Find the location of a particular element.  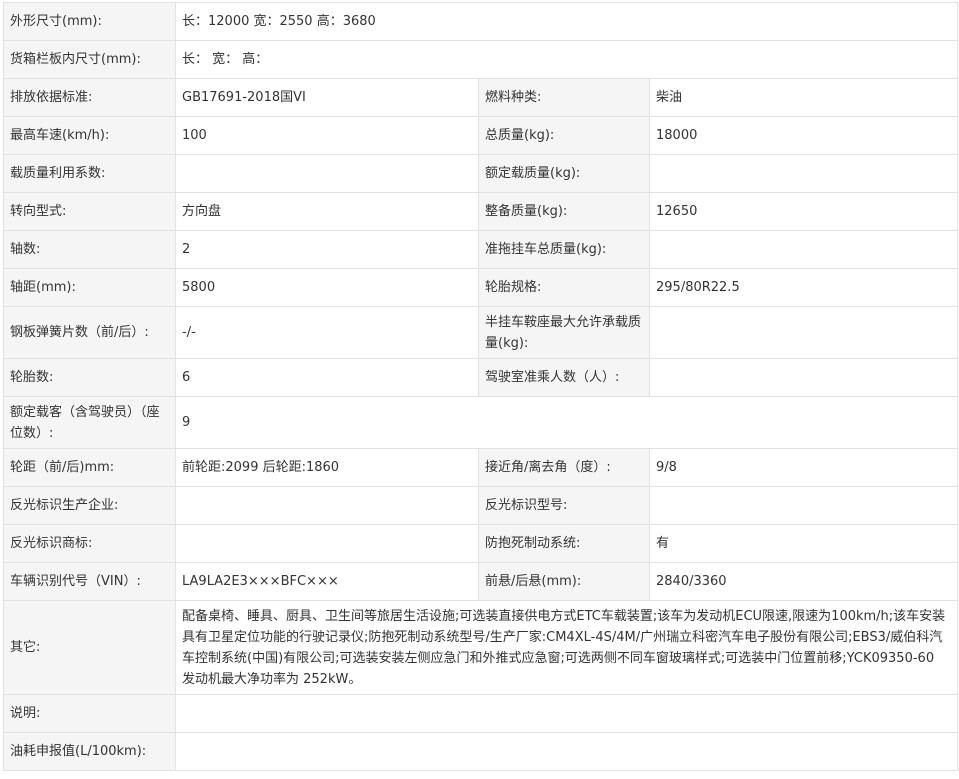

vin-label: 车辆识别代号（VIN）: is located at coordinates (89, 581).